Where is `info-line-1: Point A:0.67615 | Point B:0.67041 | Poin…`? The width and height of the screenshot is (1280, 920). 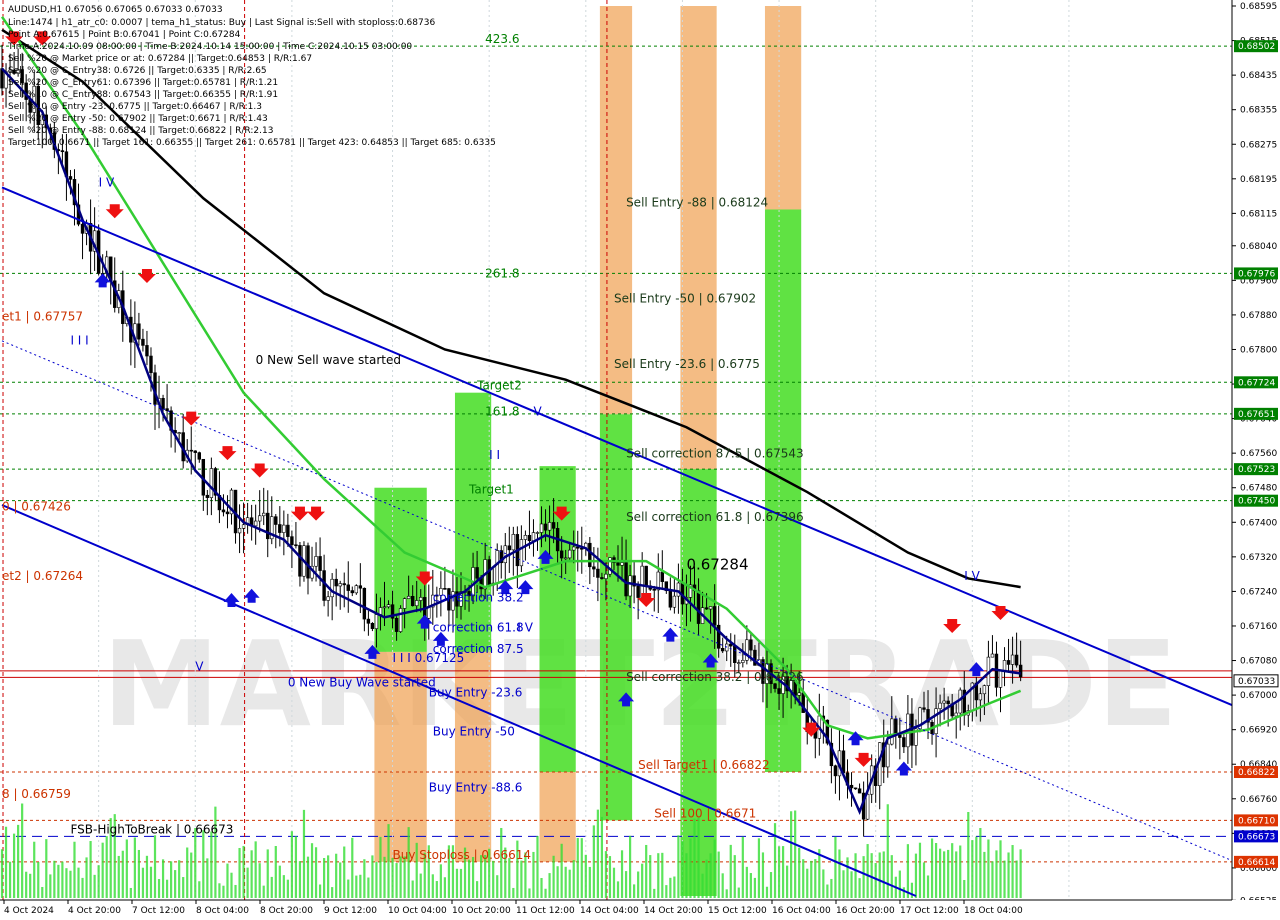 info-line-1: Point A:0.67615 | Point B:0.67041 | Poin… is located at coordinates (124, 35).